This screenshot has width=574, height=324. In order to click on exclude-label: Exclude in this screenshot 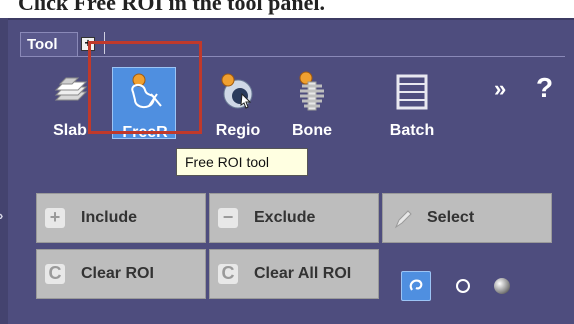, I will do `click(285, 217)`.